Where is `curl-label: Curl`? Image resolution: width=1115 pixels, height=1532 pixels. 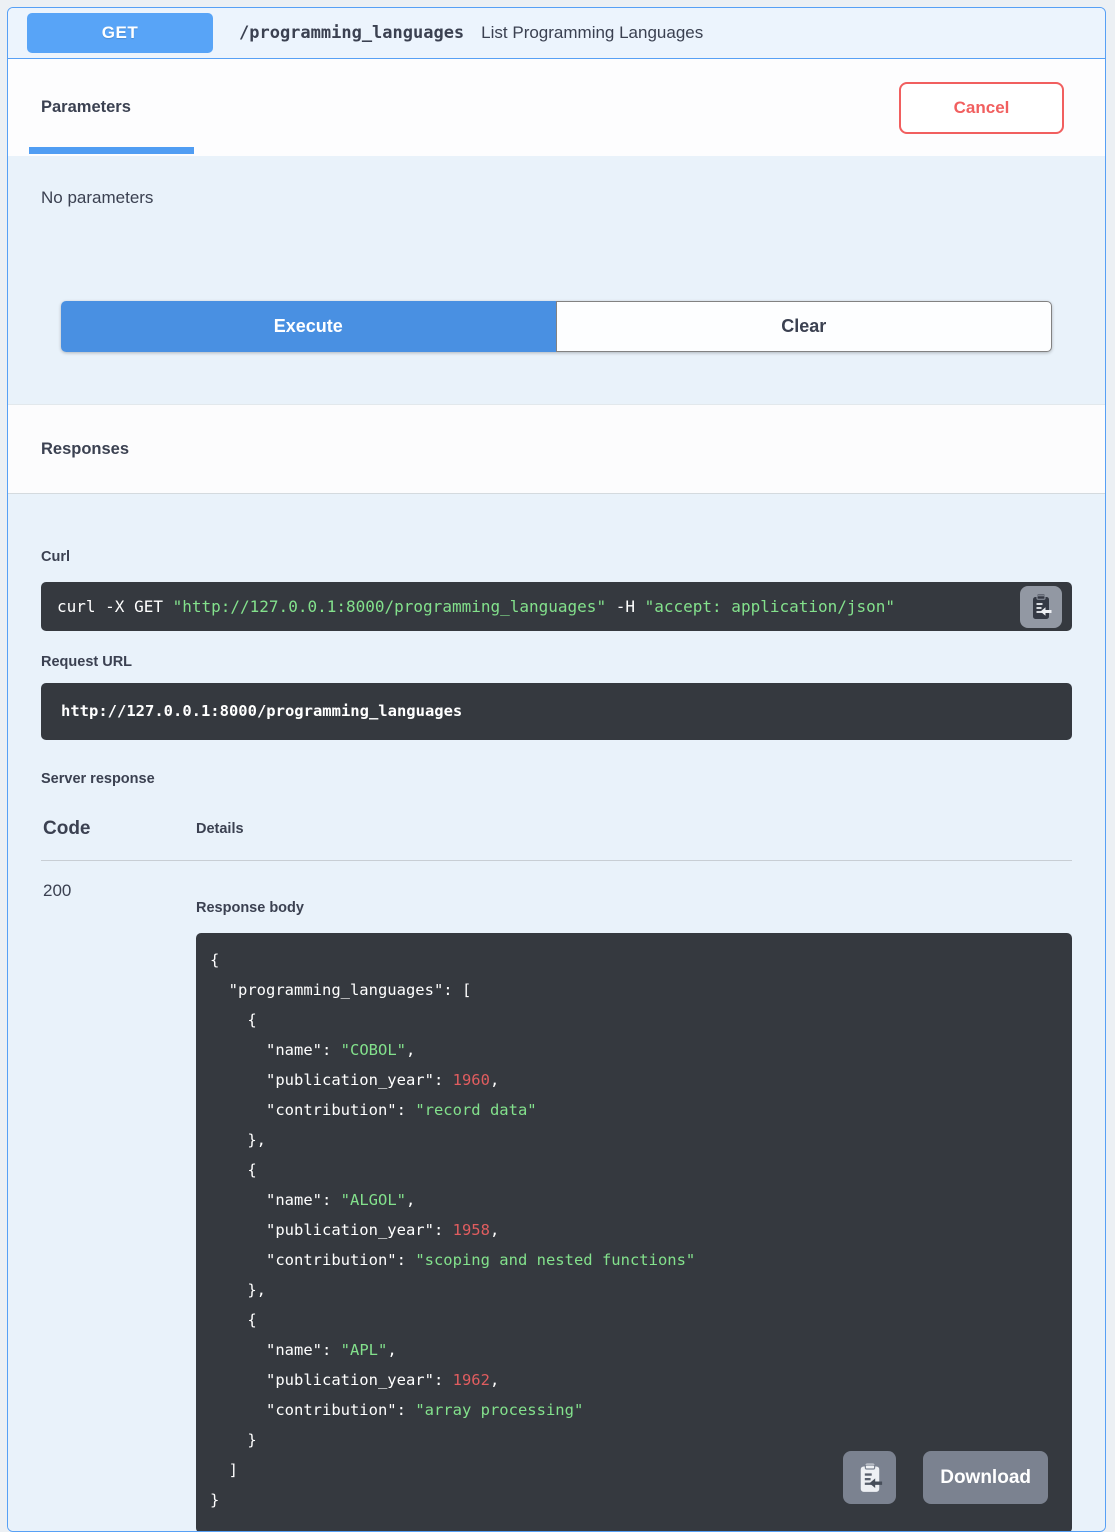
curl-label: Curl is located at coordinates (55, 557).